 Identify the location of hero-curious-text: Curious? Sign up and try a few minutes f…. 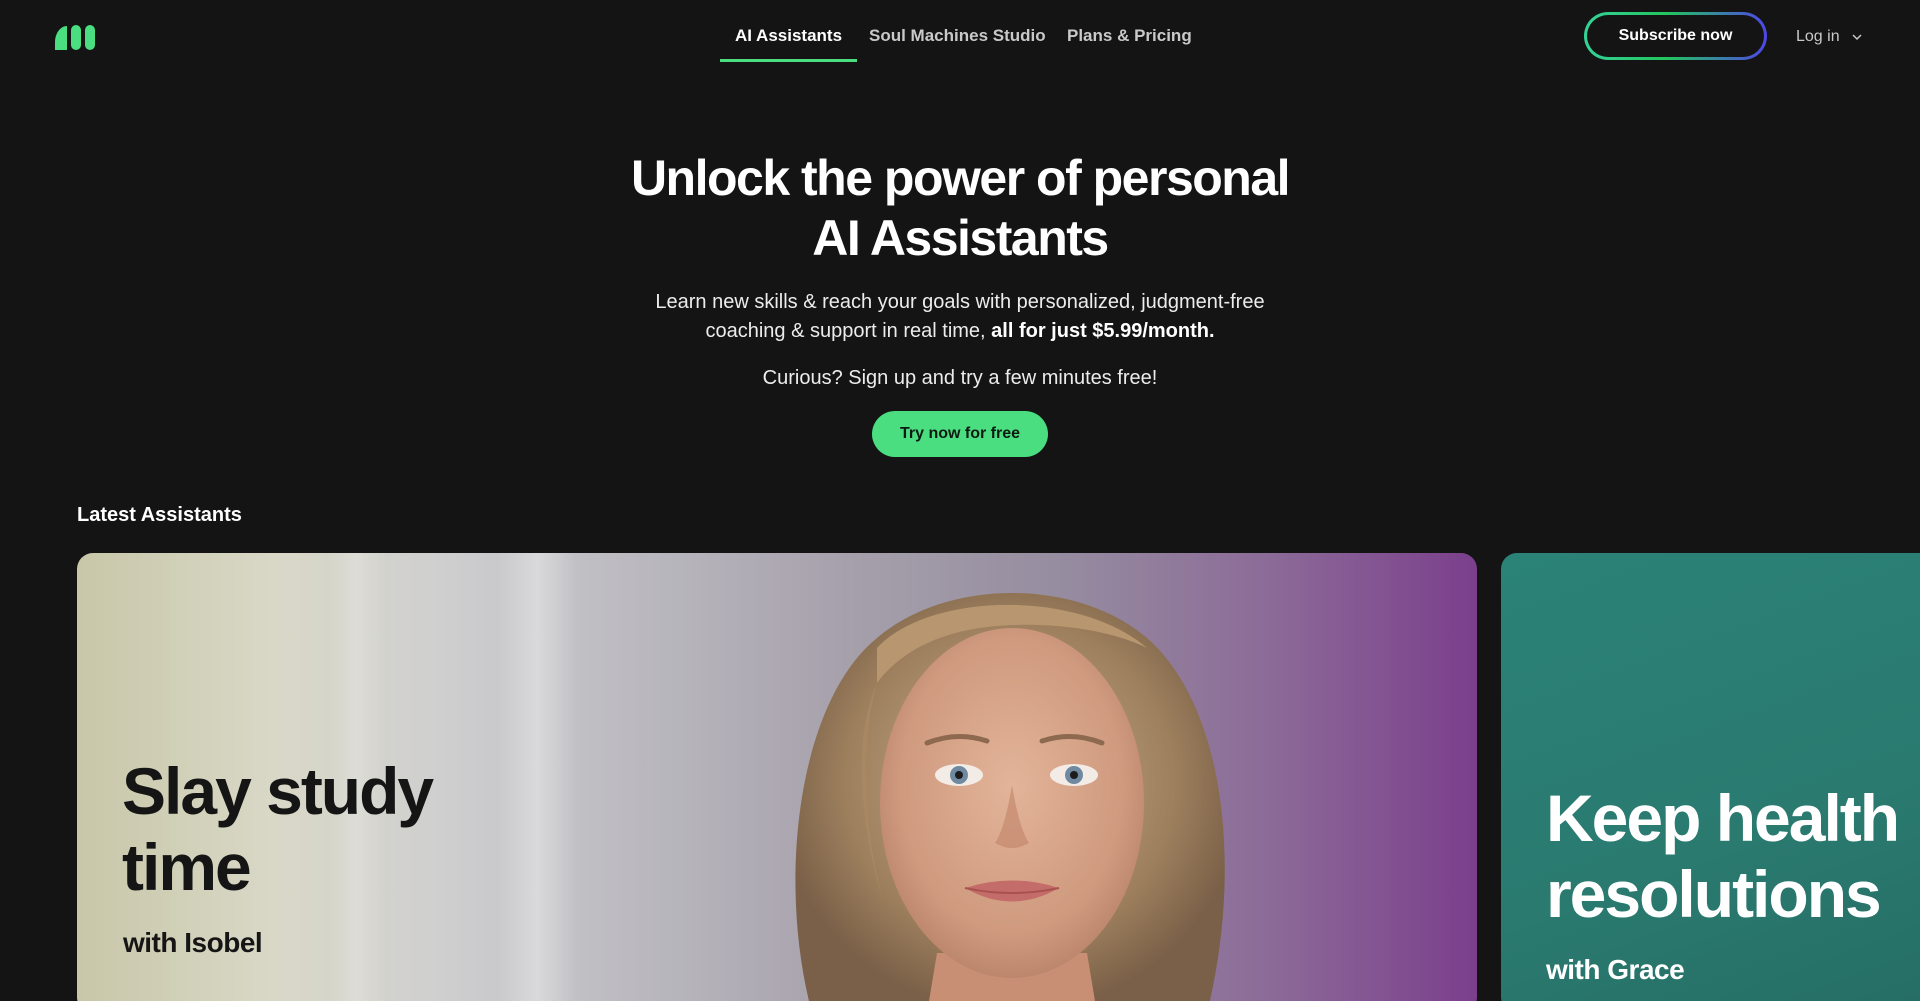
(960, 378).